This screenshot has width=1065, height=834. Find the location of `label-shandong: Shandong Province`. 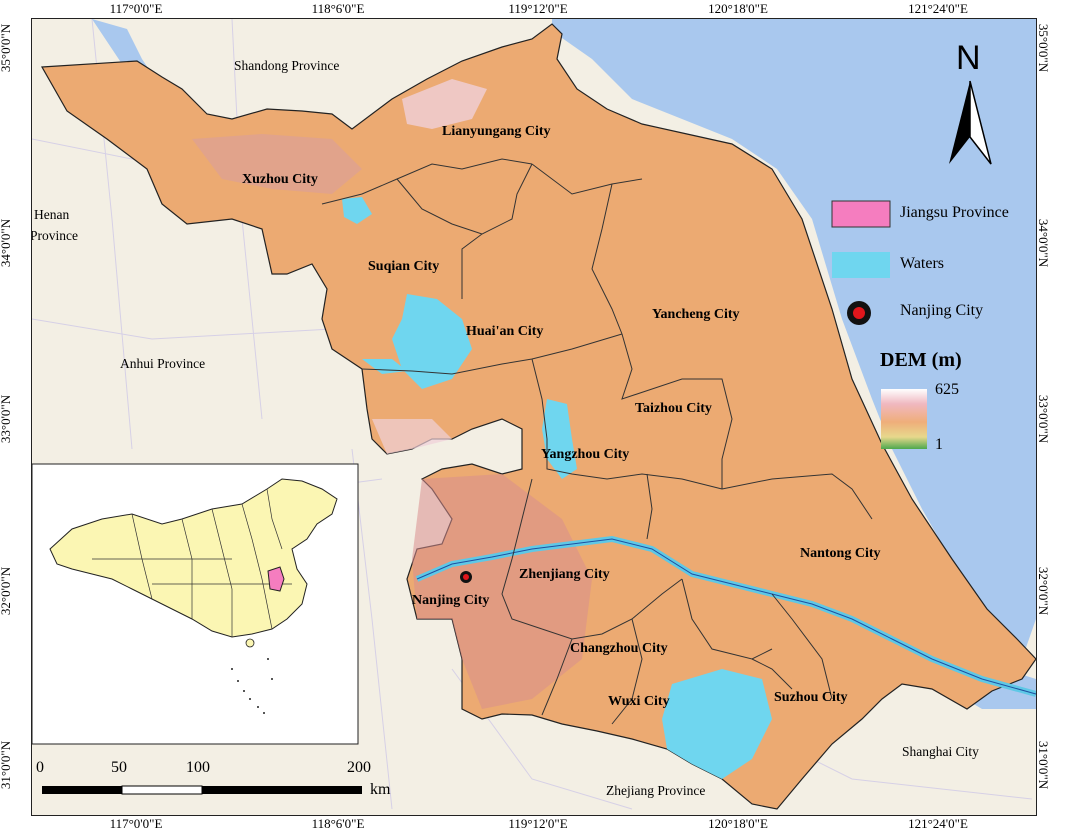

label-shandong: Shandong Province is located at coordinates (287, 65).